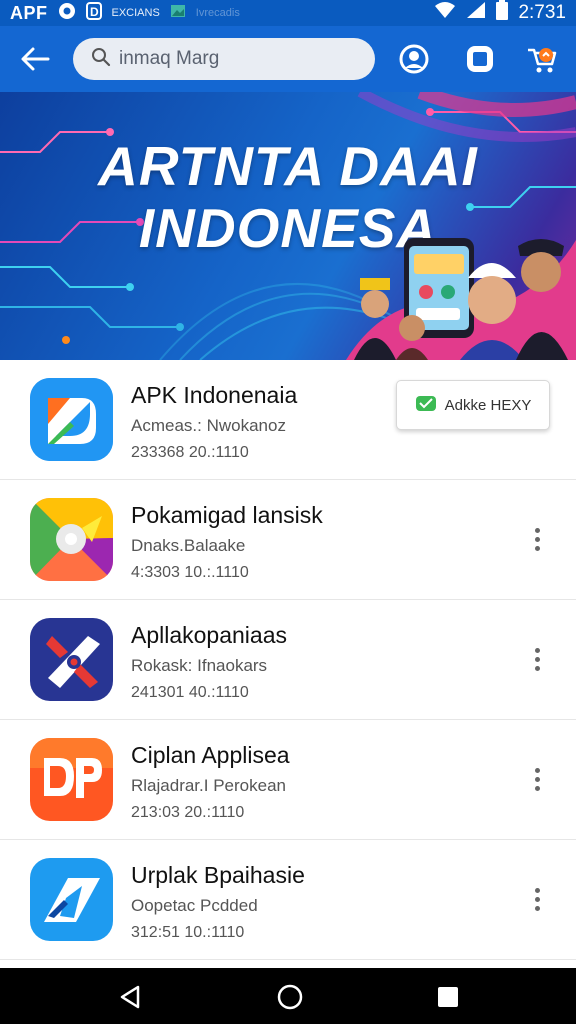  What do you see at coordinates (541, 59) in the screenshot?
I see `cart-icon` at bounding box center [541, 59].